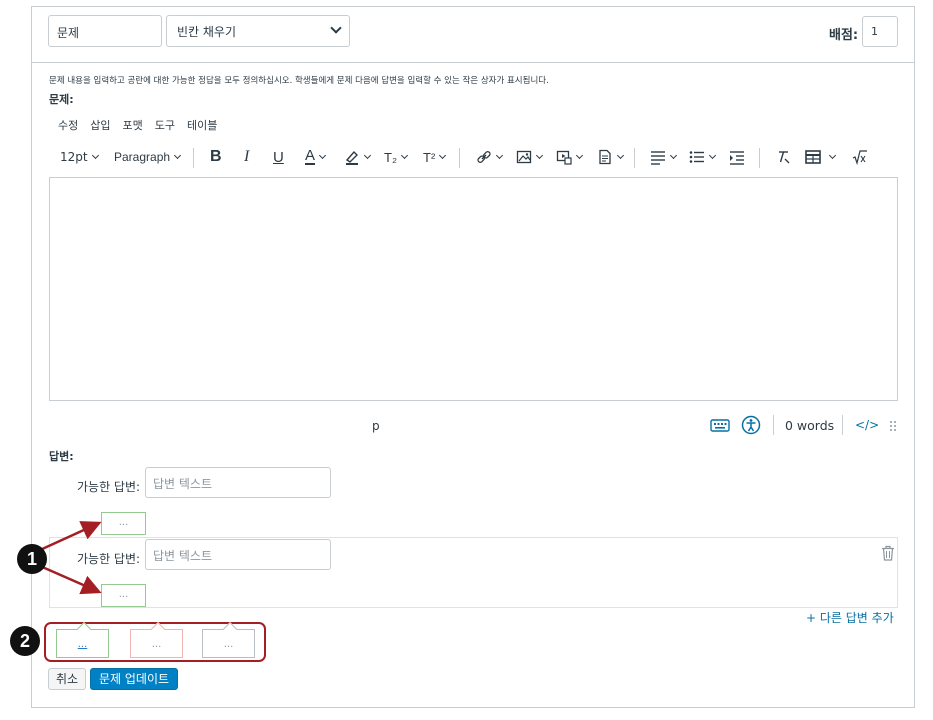  What do you see at coordinates (70, 558) in the screenshot?
I see `callout-arrows` at bounding box center [70, 558].